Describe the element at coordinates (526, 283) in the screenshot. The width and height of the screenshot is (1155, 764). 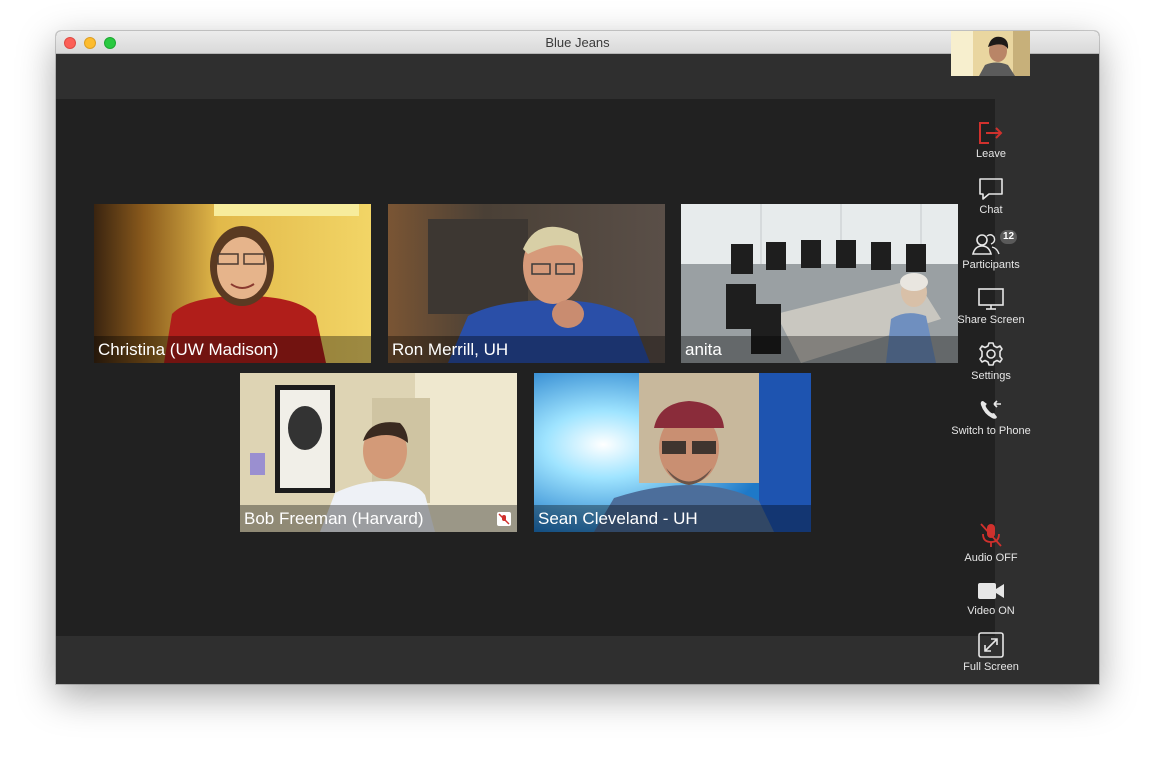
I see `video-tile-ron: Ron Merrill, UH` at that location.